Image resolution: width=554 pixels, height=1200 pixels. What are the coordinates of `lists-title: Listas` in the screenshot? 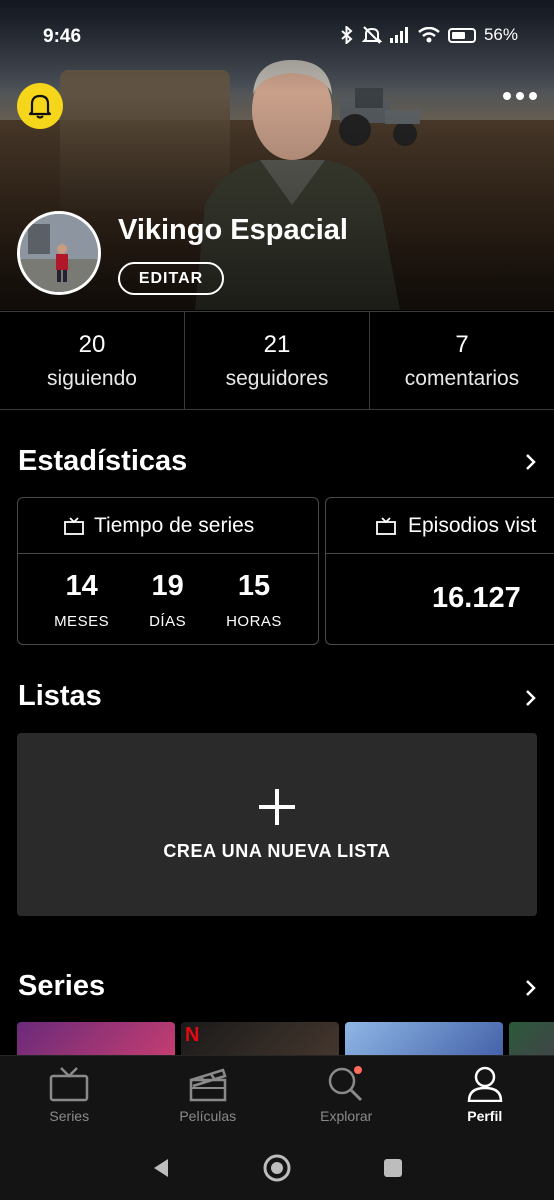 It's located at (60, 696).